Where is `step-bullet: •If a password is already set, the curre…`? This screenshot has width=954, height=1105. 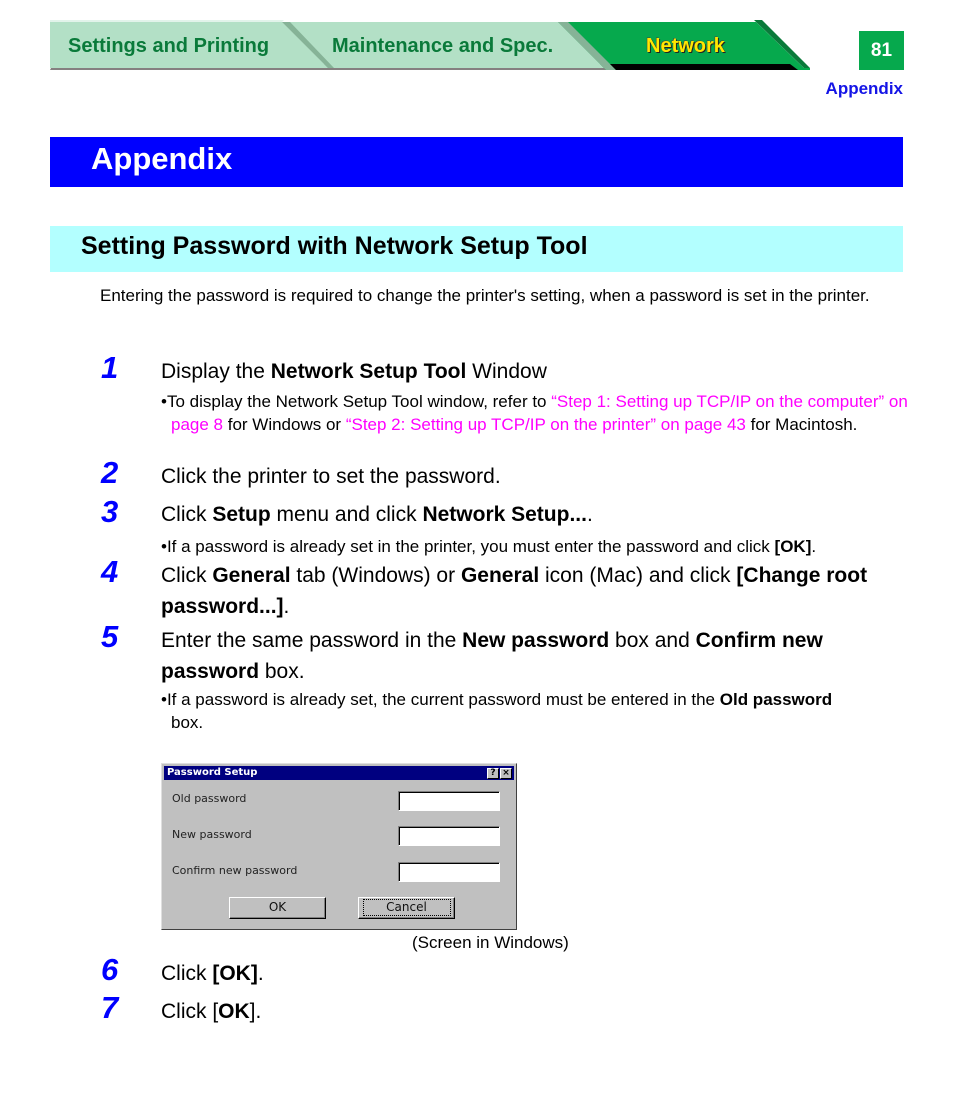
step-bullet: •If a password is already set, the curre… is located at coordinates (497, 711).